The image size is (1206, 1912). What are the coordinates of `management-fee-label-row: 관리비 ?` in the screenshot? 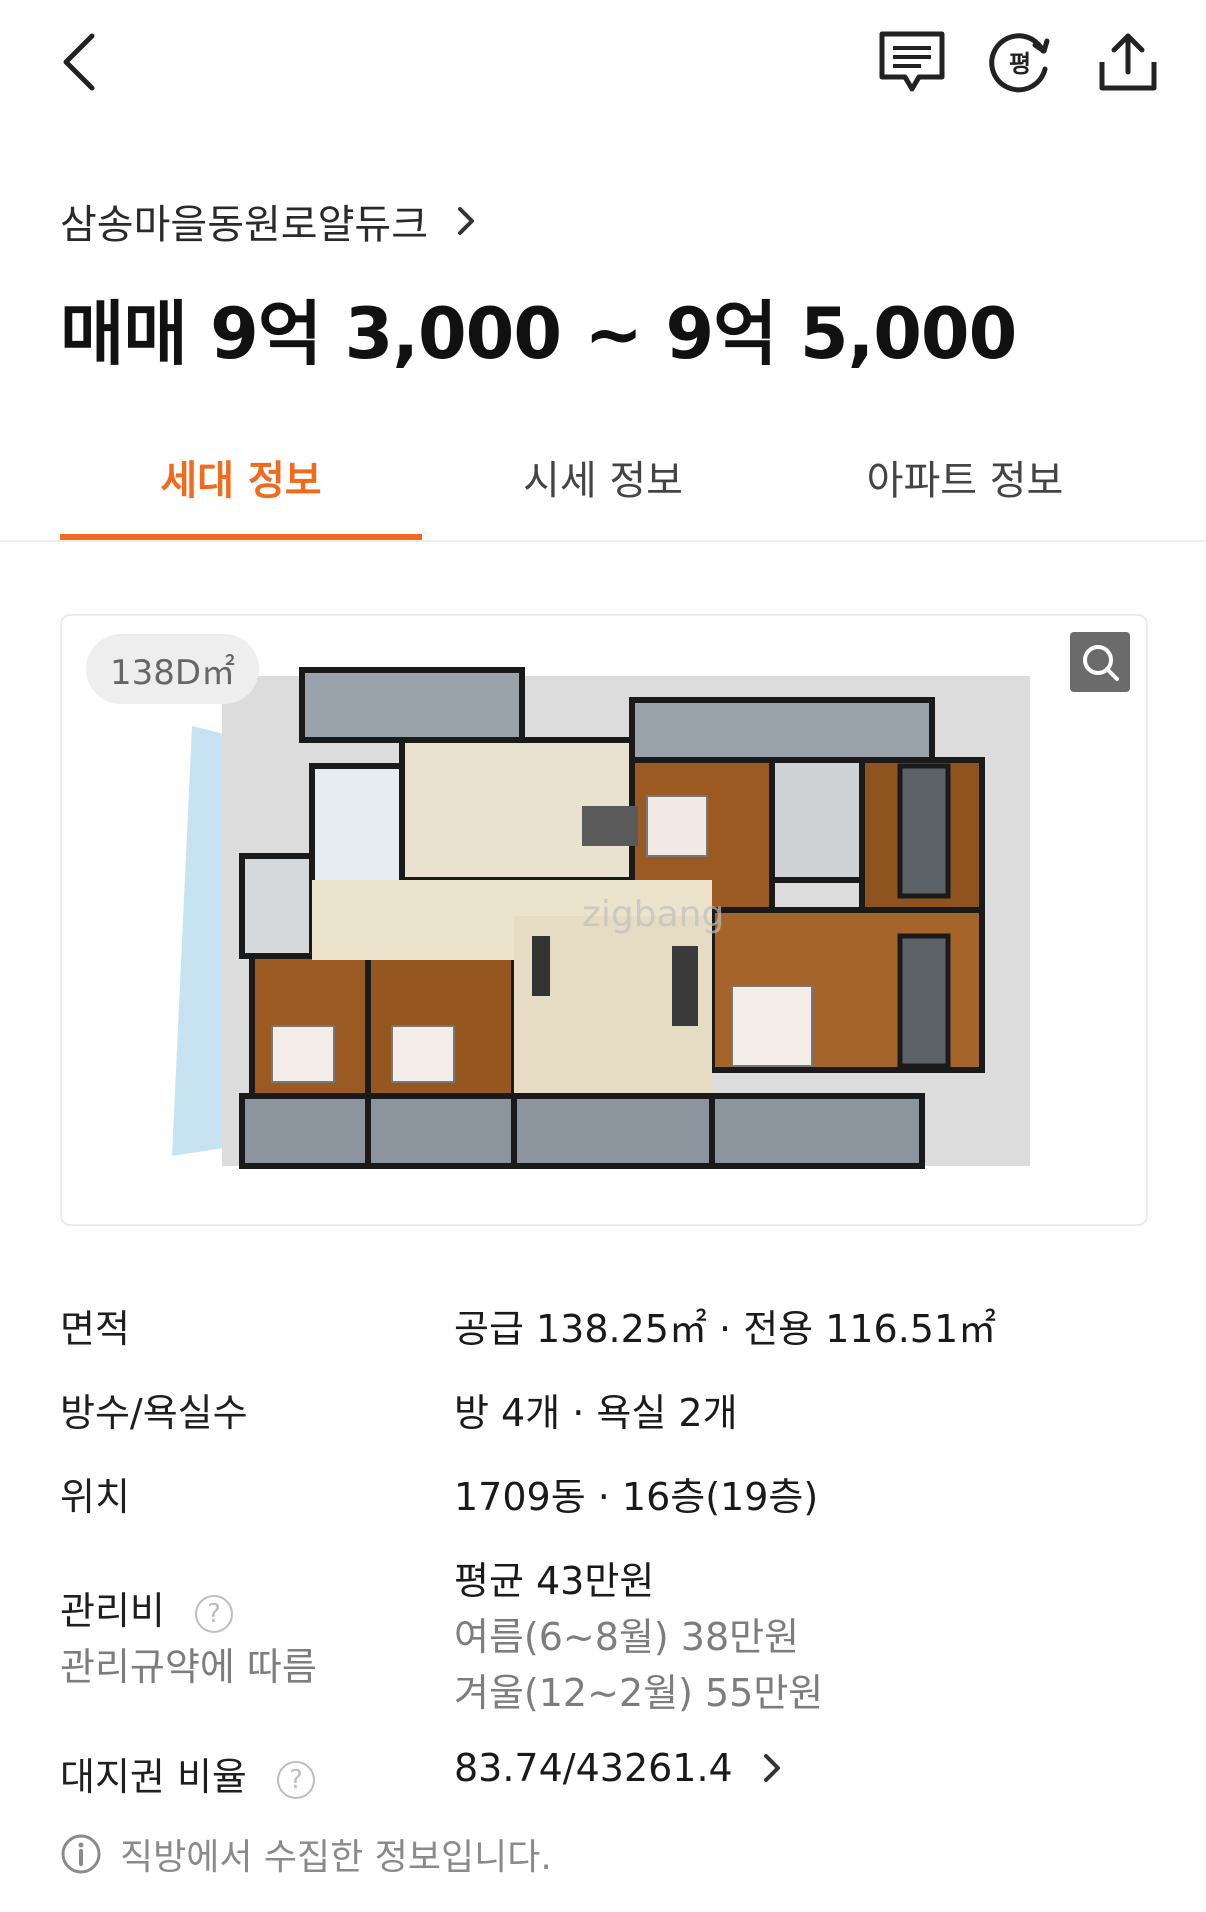 It's located at (146, 1607).